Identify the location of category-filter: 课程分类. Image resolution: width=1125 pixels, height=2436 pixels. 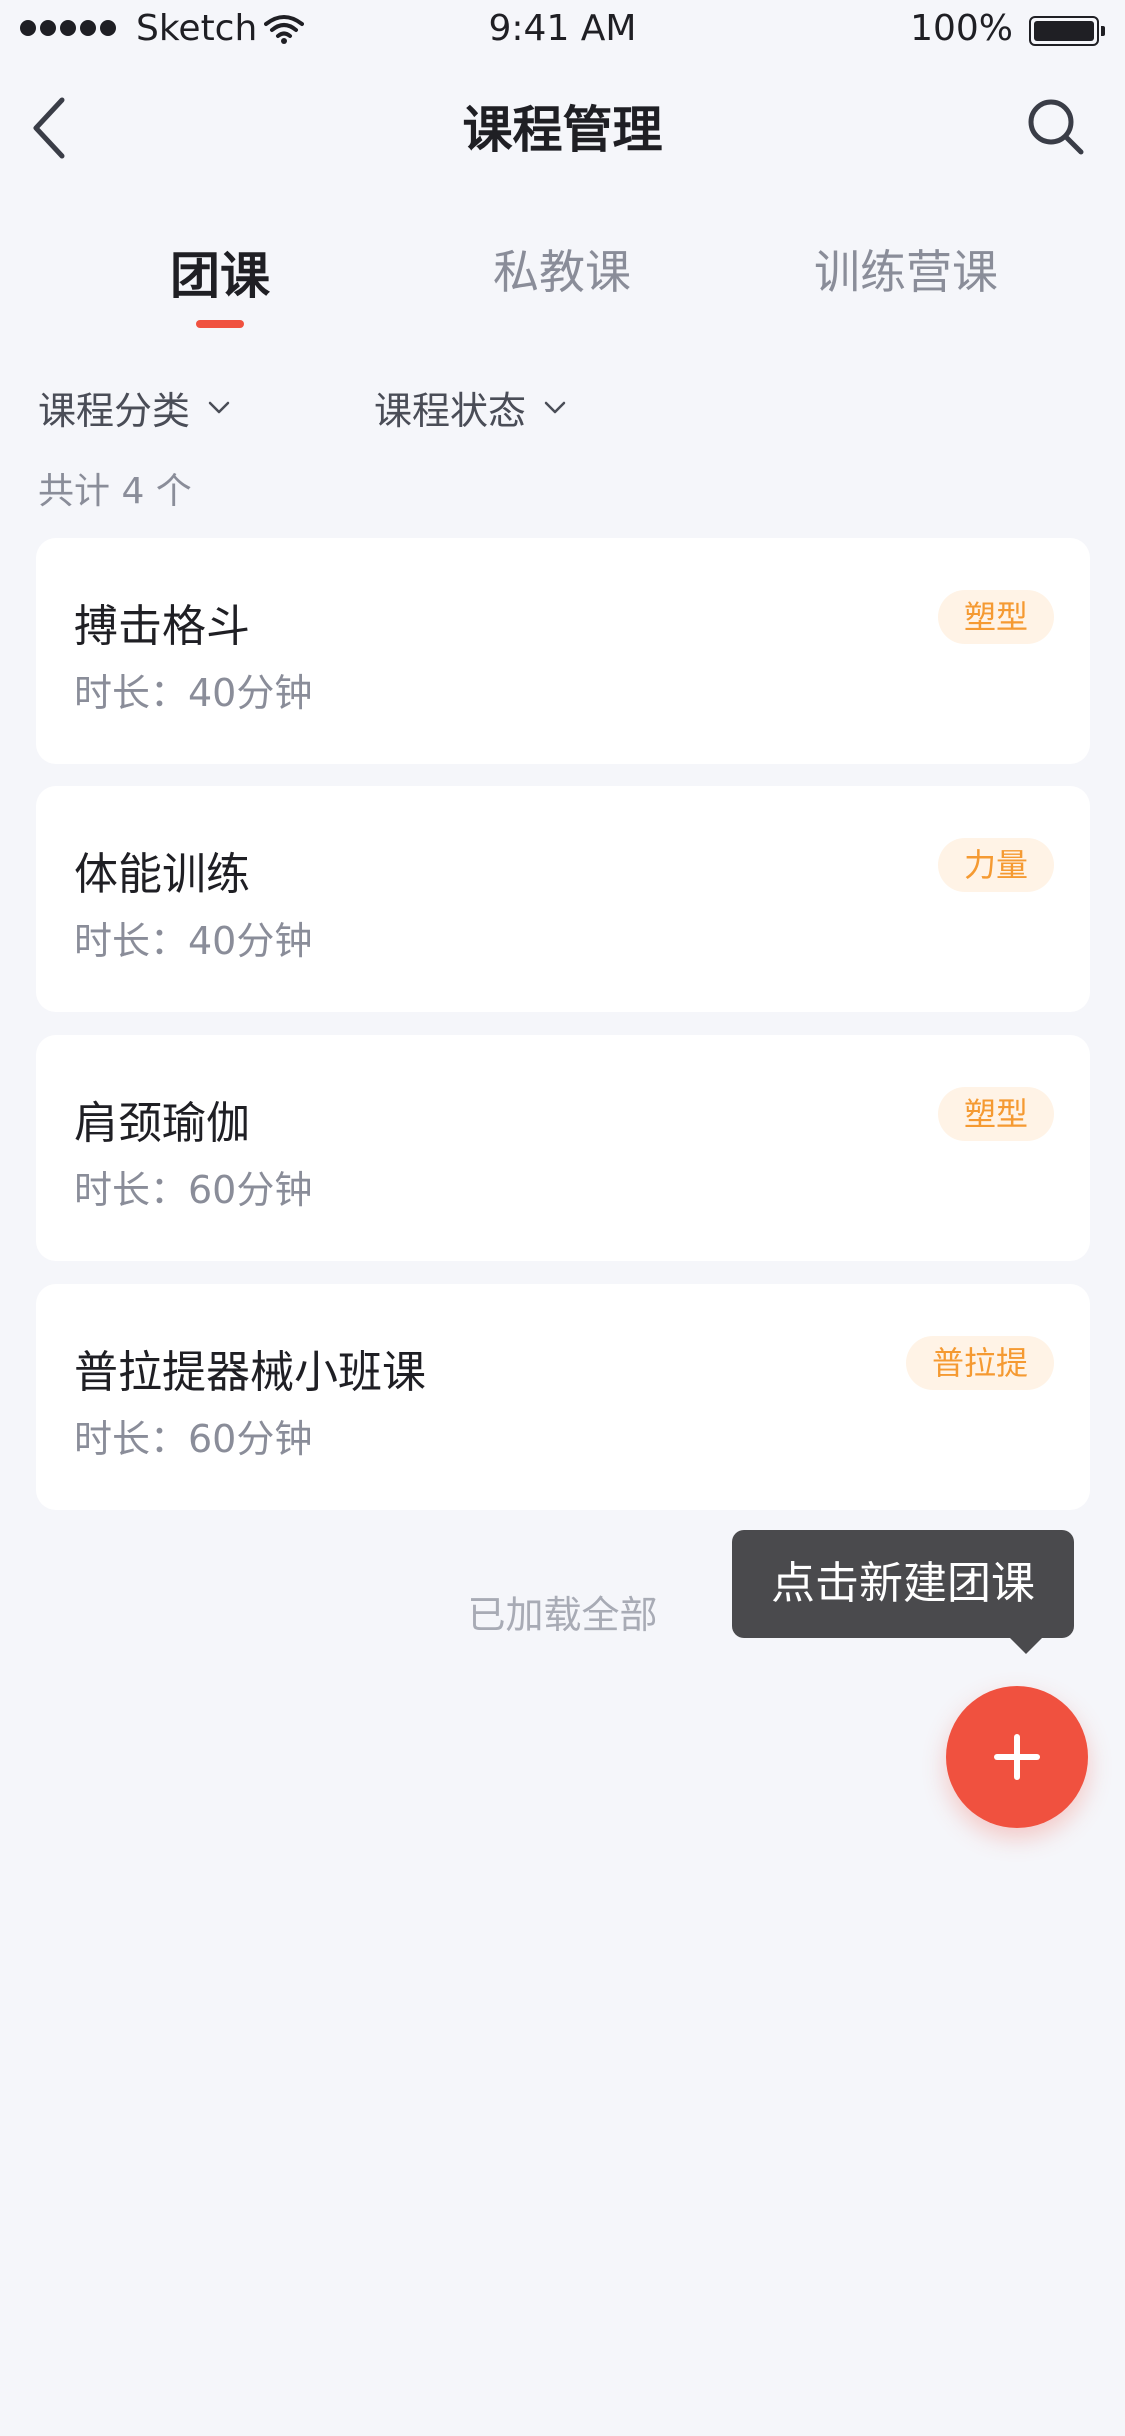
(134, 407).